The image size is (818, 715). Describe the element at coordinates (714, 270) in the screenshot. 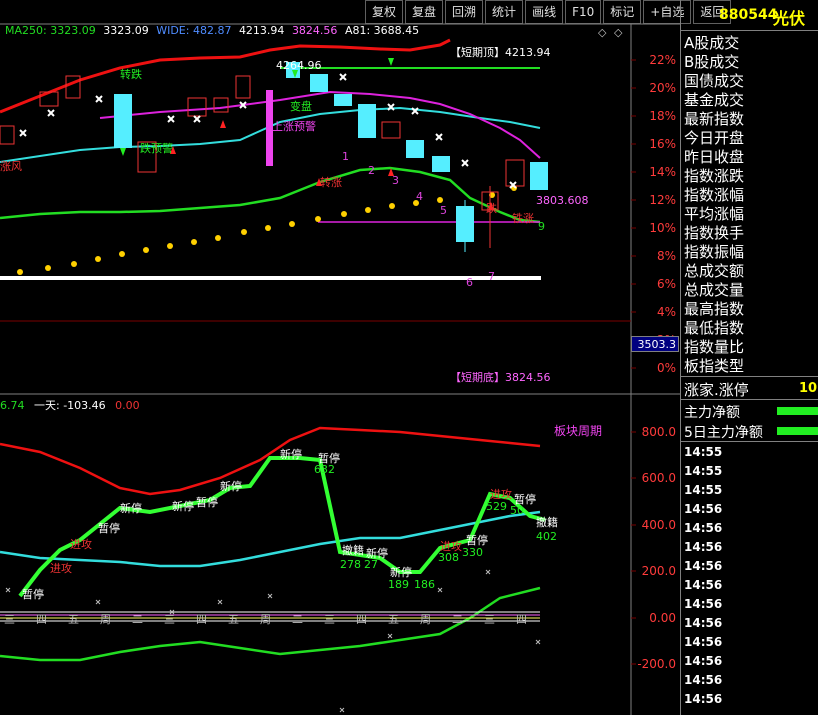

I see `metric-item: 总成交额` at that location.